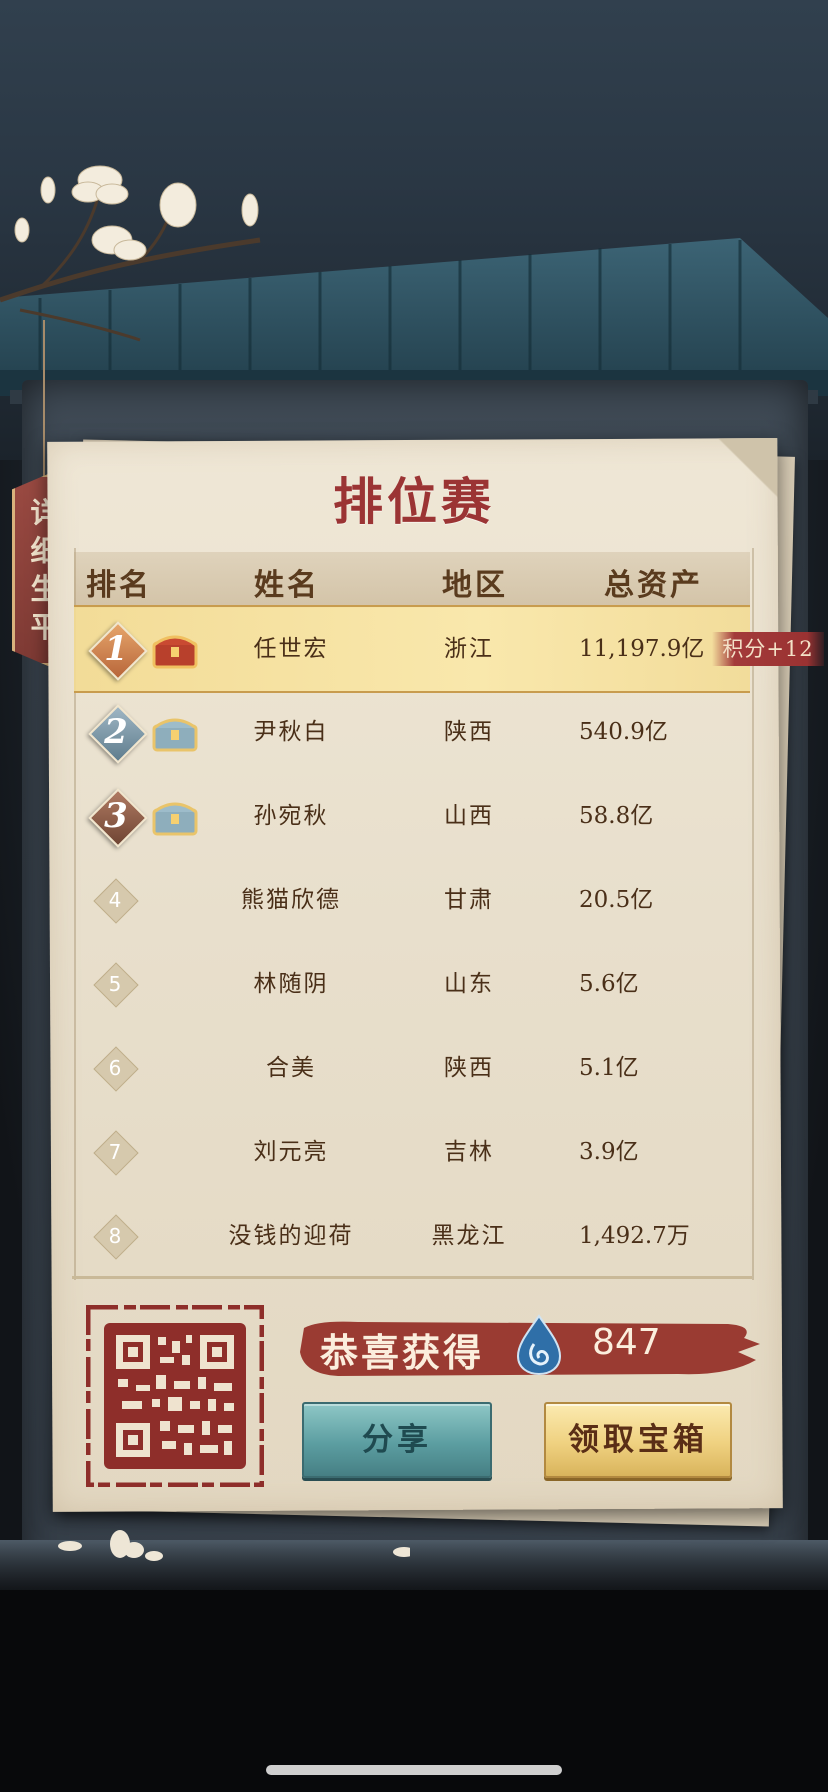 This screenshot has height=1792, width=828. I want to click on player-name: 没钱的迎荷, so click(291, 1236).